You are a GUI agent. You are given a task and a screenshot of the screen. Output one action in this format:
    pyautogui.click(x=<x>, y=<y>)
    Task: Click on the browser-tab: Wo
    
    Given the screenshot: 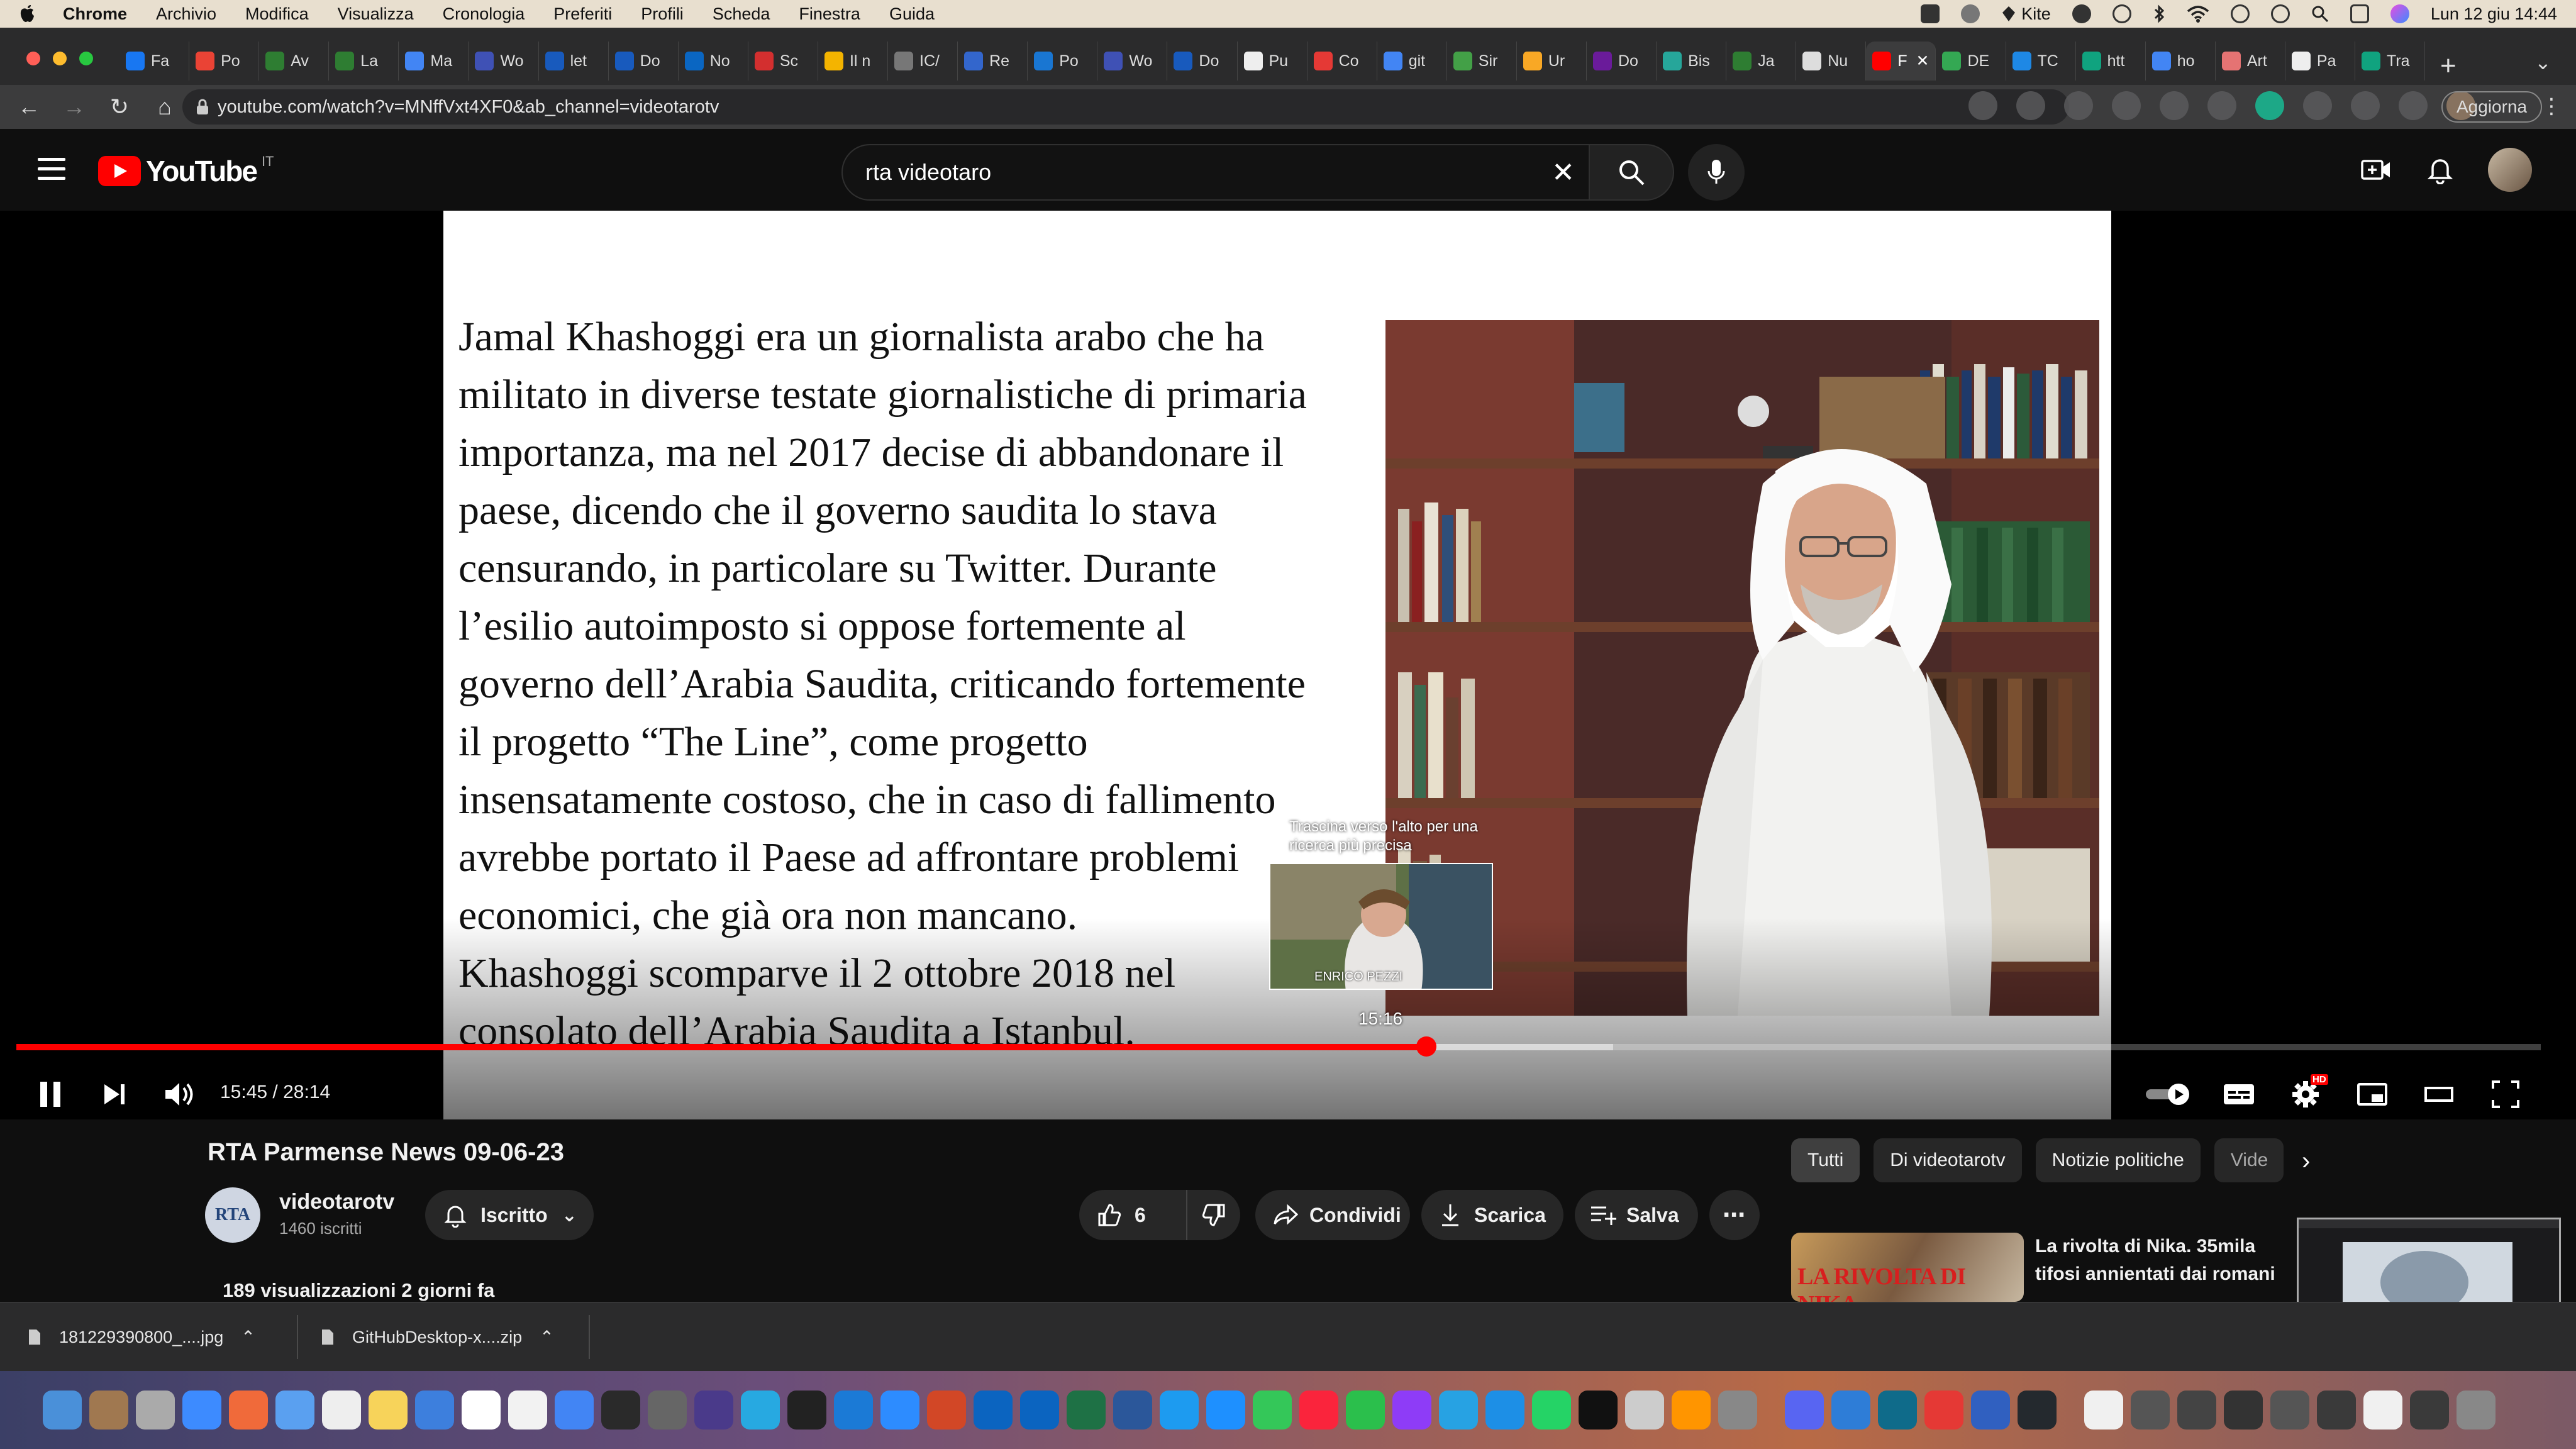 What is the action you would take?
    pyautogui.click(x=504, y=61)
    